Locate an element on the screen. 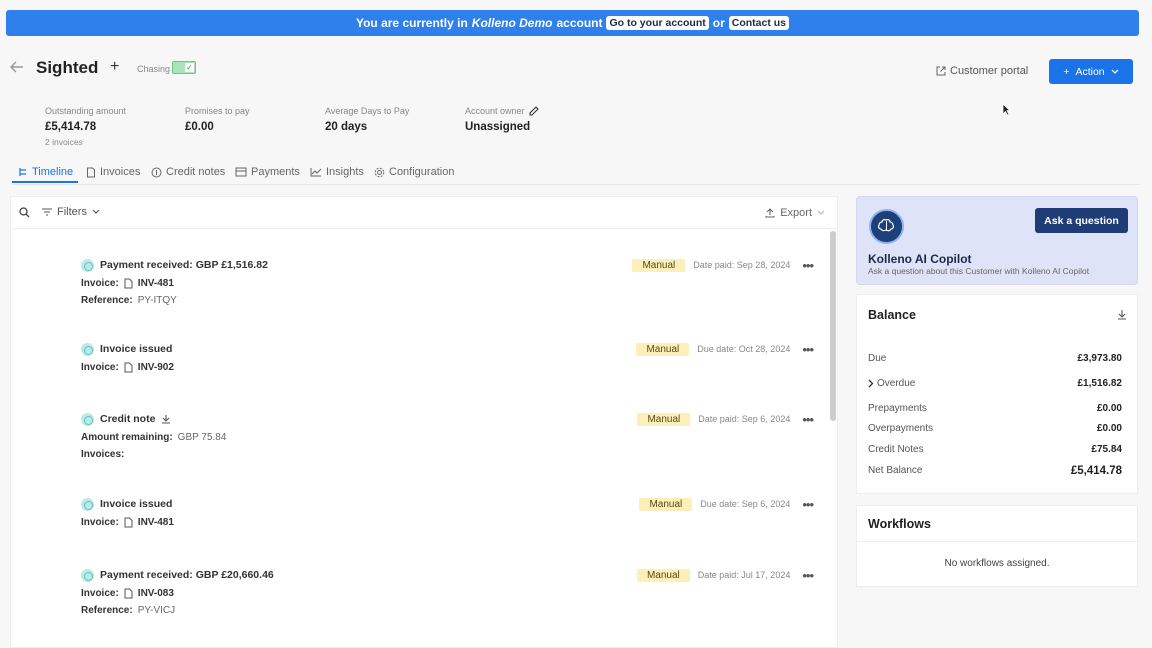 Image resolution: width=1152 pixels, height=648 pixels. add-button: + is located at coordinates (114, 67).